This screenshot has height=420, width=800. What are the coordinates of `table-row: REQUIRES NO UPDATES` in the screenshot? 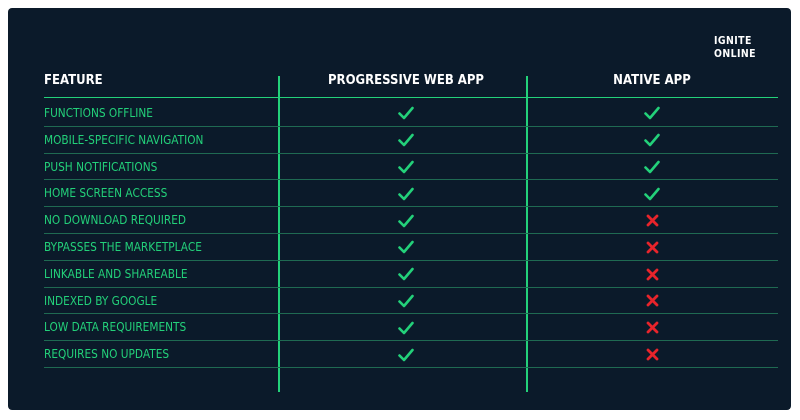 It's located at (399, 354).